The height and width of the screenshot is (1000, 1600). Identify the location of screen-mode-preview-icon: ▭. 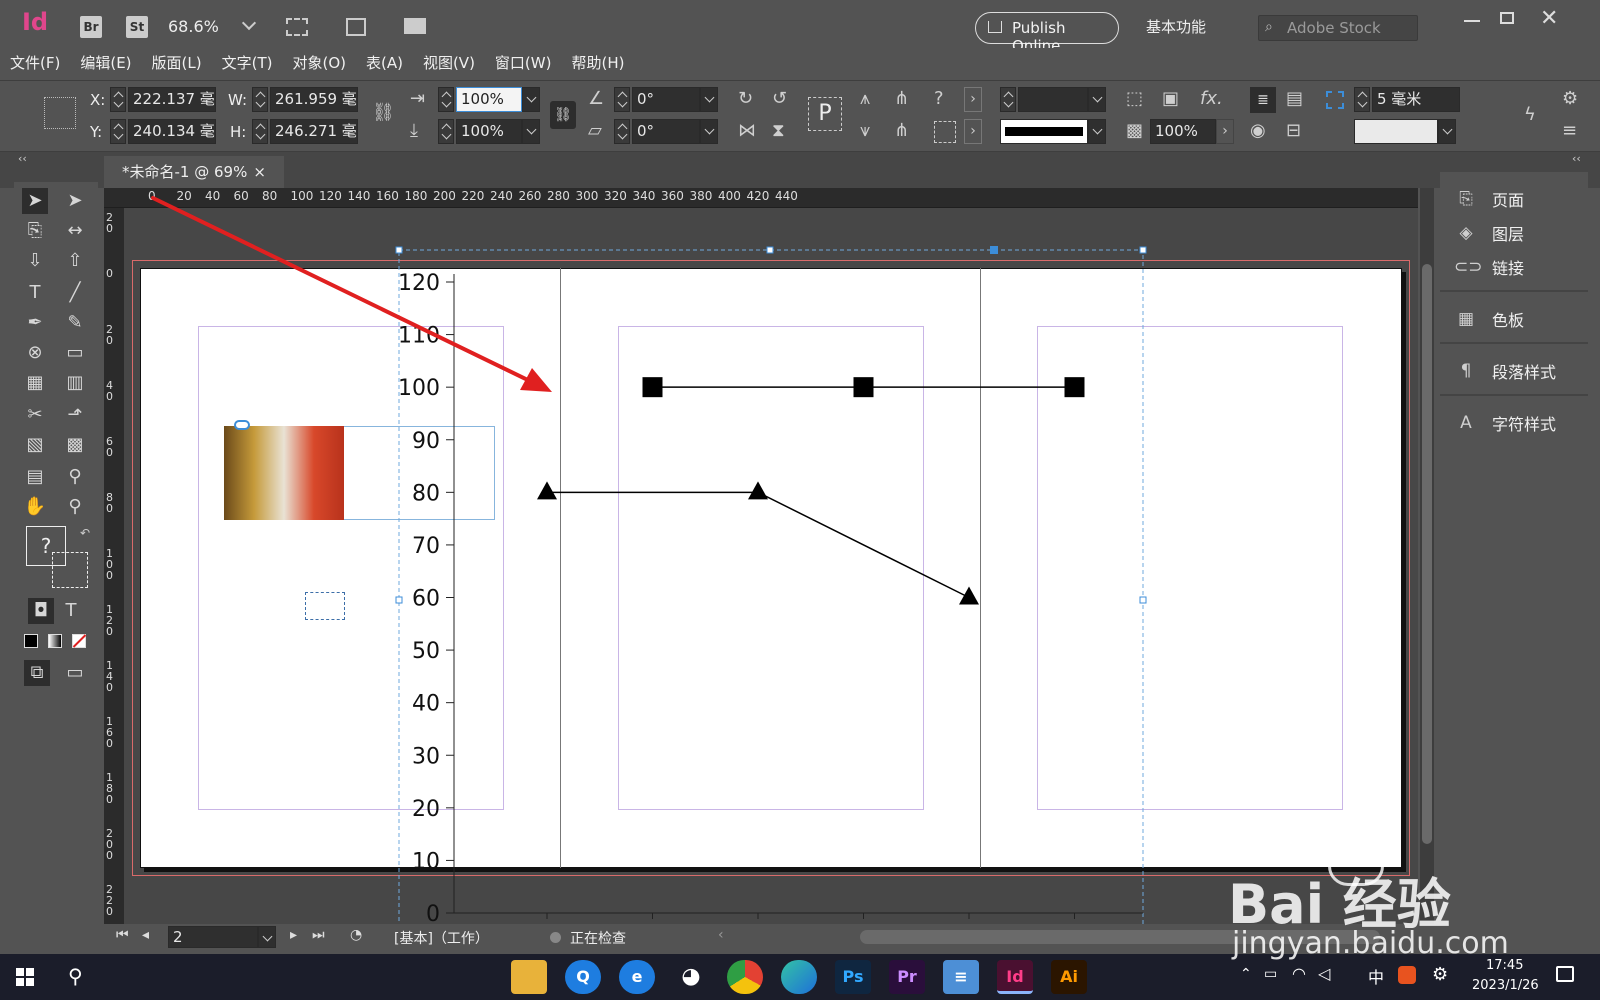
(75, 673).